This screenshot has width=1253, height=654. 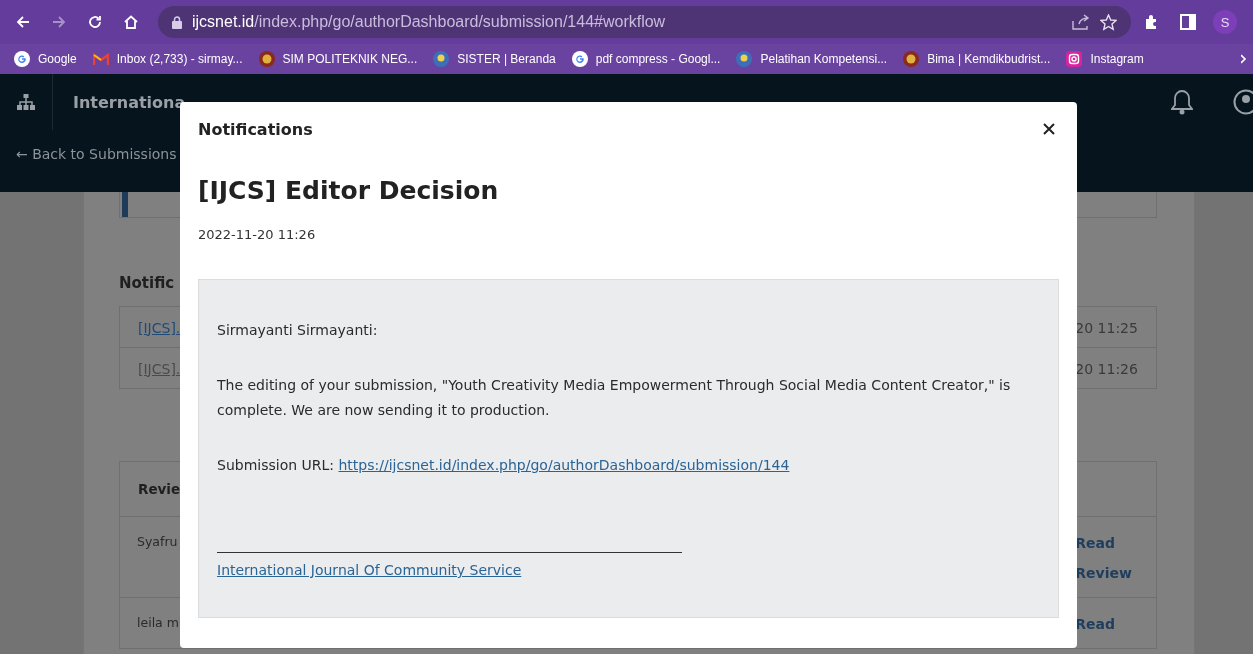 I want to click on bookmark: SISTER | Beranda, so click(x=494, y=59).